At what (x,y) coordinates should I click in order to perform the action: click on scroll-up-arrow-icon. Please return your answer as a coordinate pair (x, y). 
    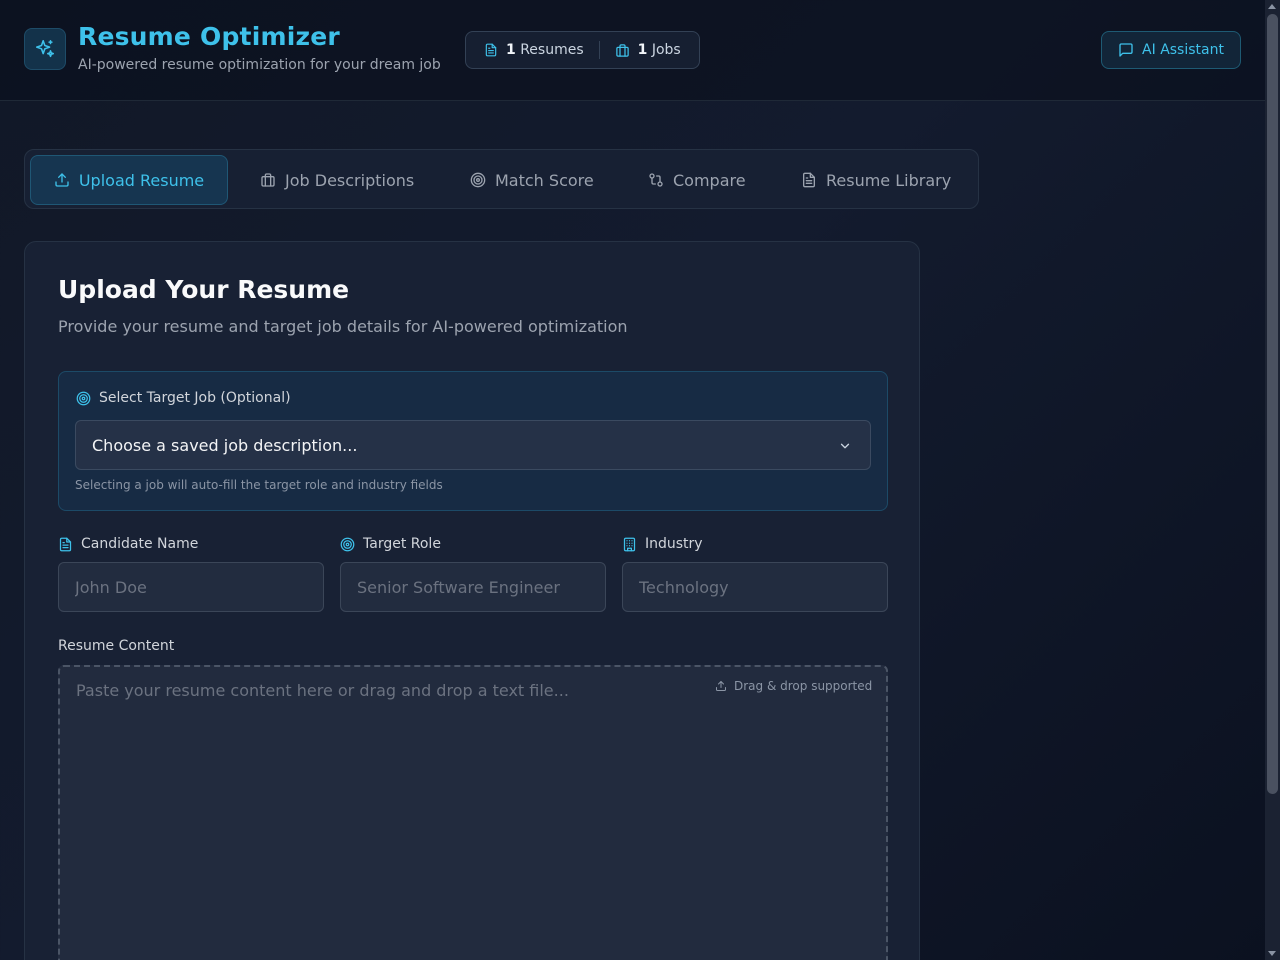
    Looking at the image, I should click on (1272, 6).